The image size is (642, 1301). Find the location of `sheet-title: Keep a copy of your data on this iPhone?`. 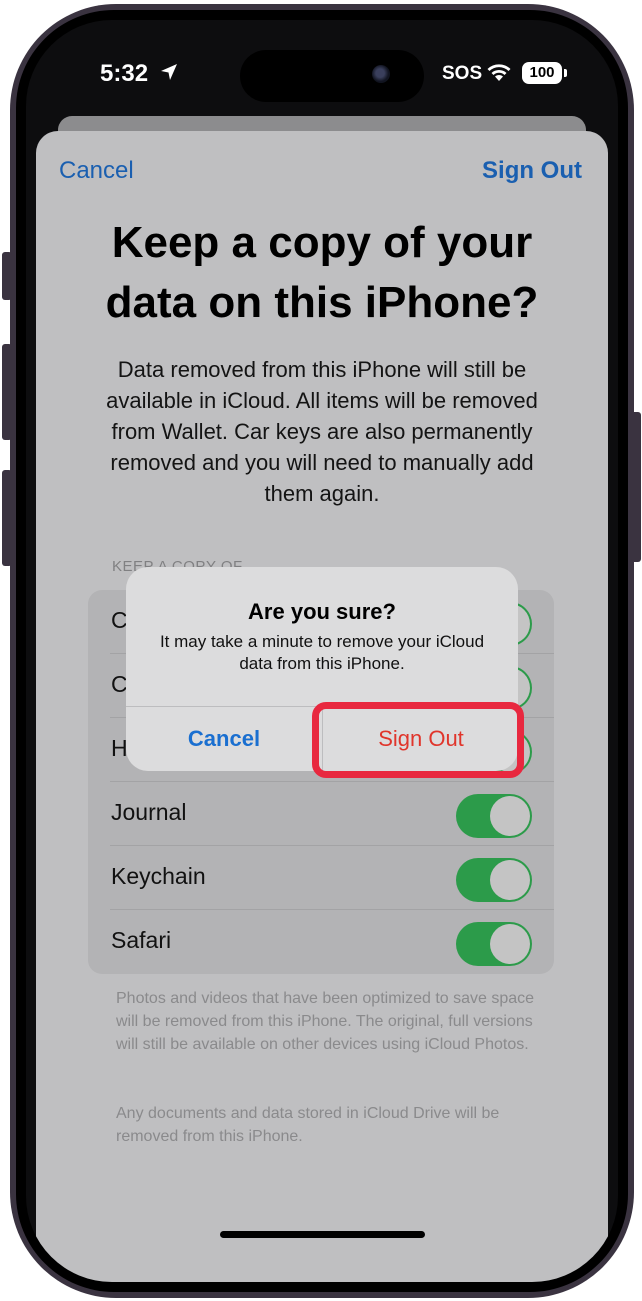

sheet-title: Keep a copy of your data on this iPhone? is located at coordinates (322, 272).